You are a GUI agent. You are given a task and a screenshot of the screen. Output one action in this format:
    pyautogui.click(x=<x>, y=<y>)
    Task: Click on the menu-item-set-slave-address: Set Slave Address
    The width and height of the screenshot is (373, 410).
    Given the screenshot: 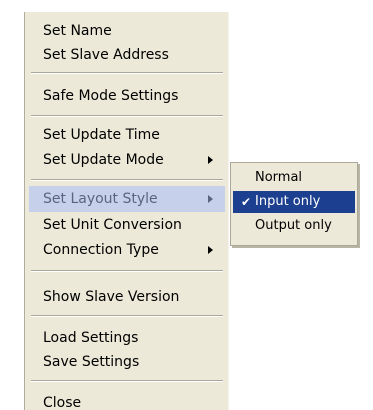 What is the action you would take?
    pyautogui.click(x=127, y=55)
    